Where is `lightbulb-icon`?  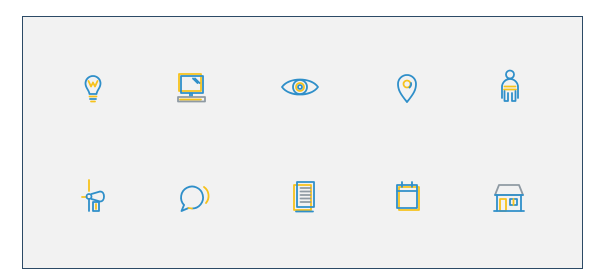
lightbulb-icon is located at coordinates (93, 87).